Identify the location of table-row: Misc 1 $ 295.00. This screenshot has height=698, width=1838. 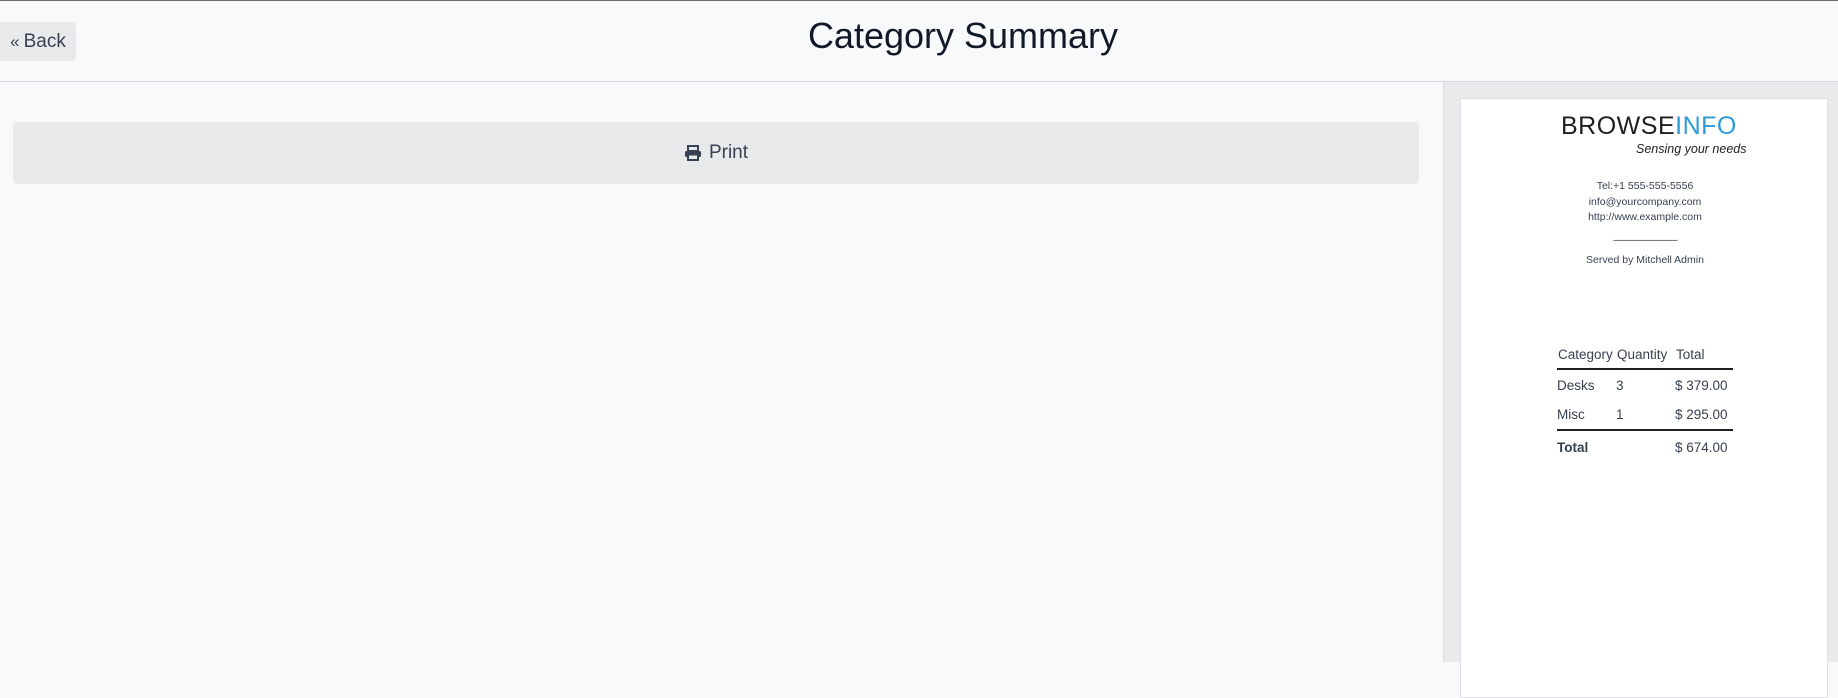
(1645, 415).